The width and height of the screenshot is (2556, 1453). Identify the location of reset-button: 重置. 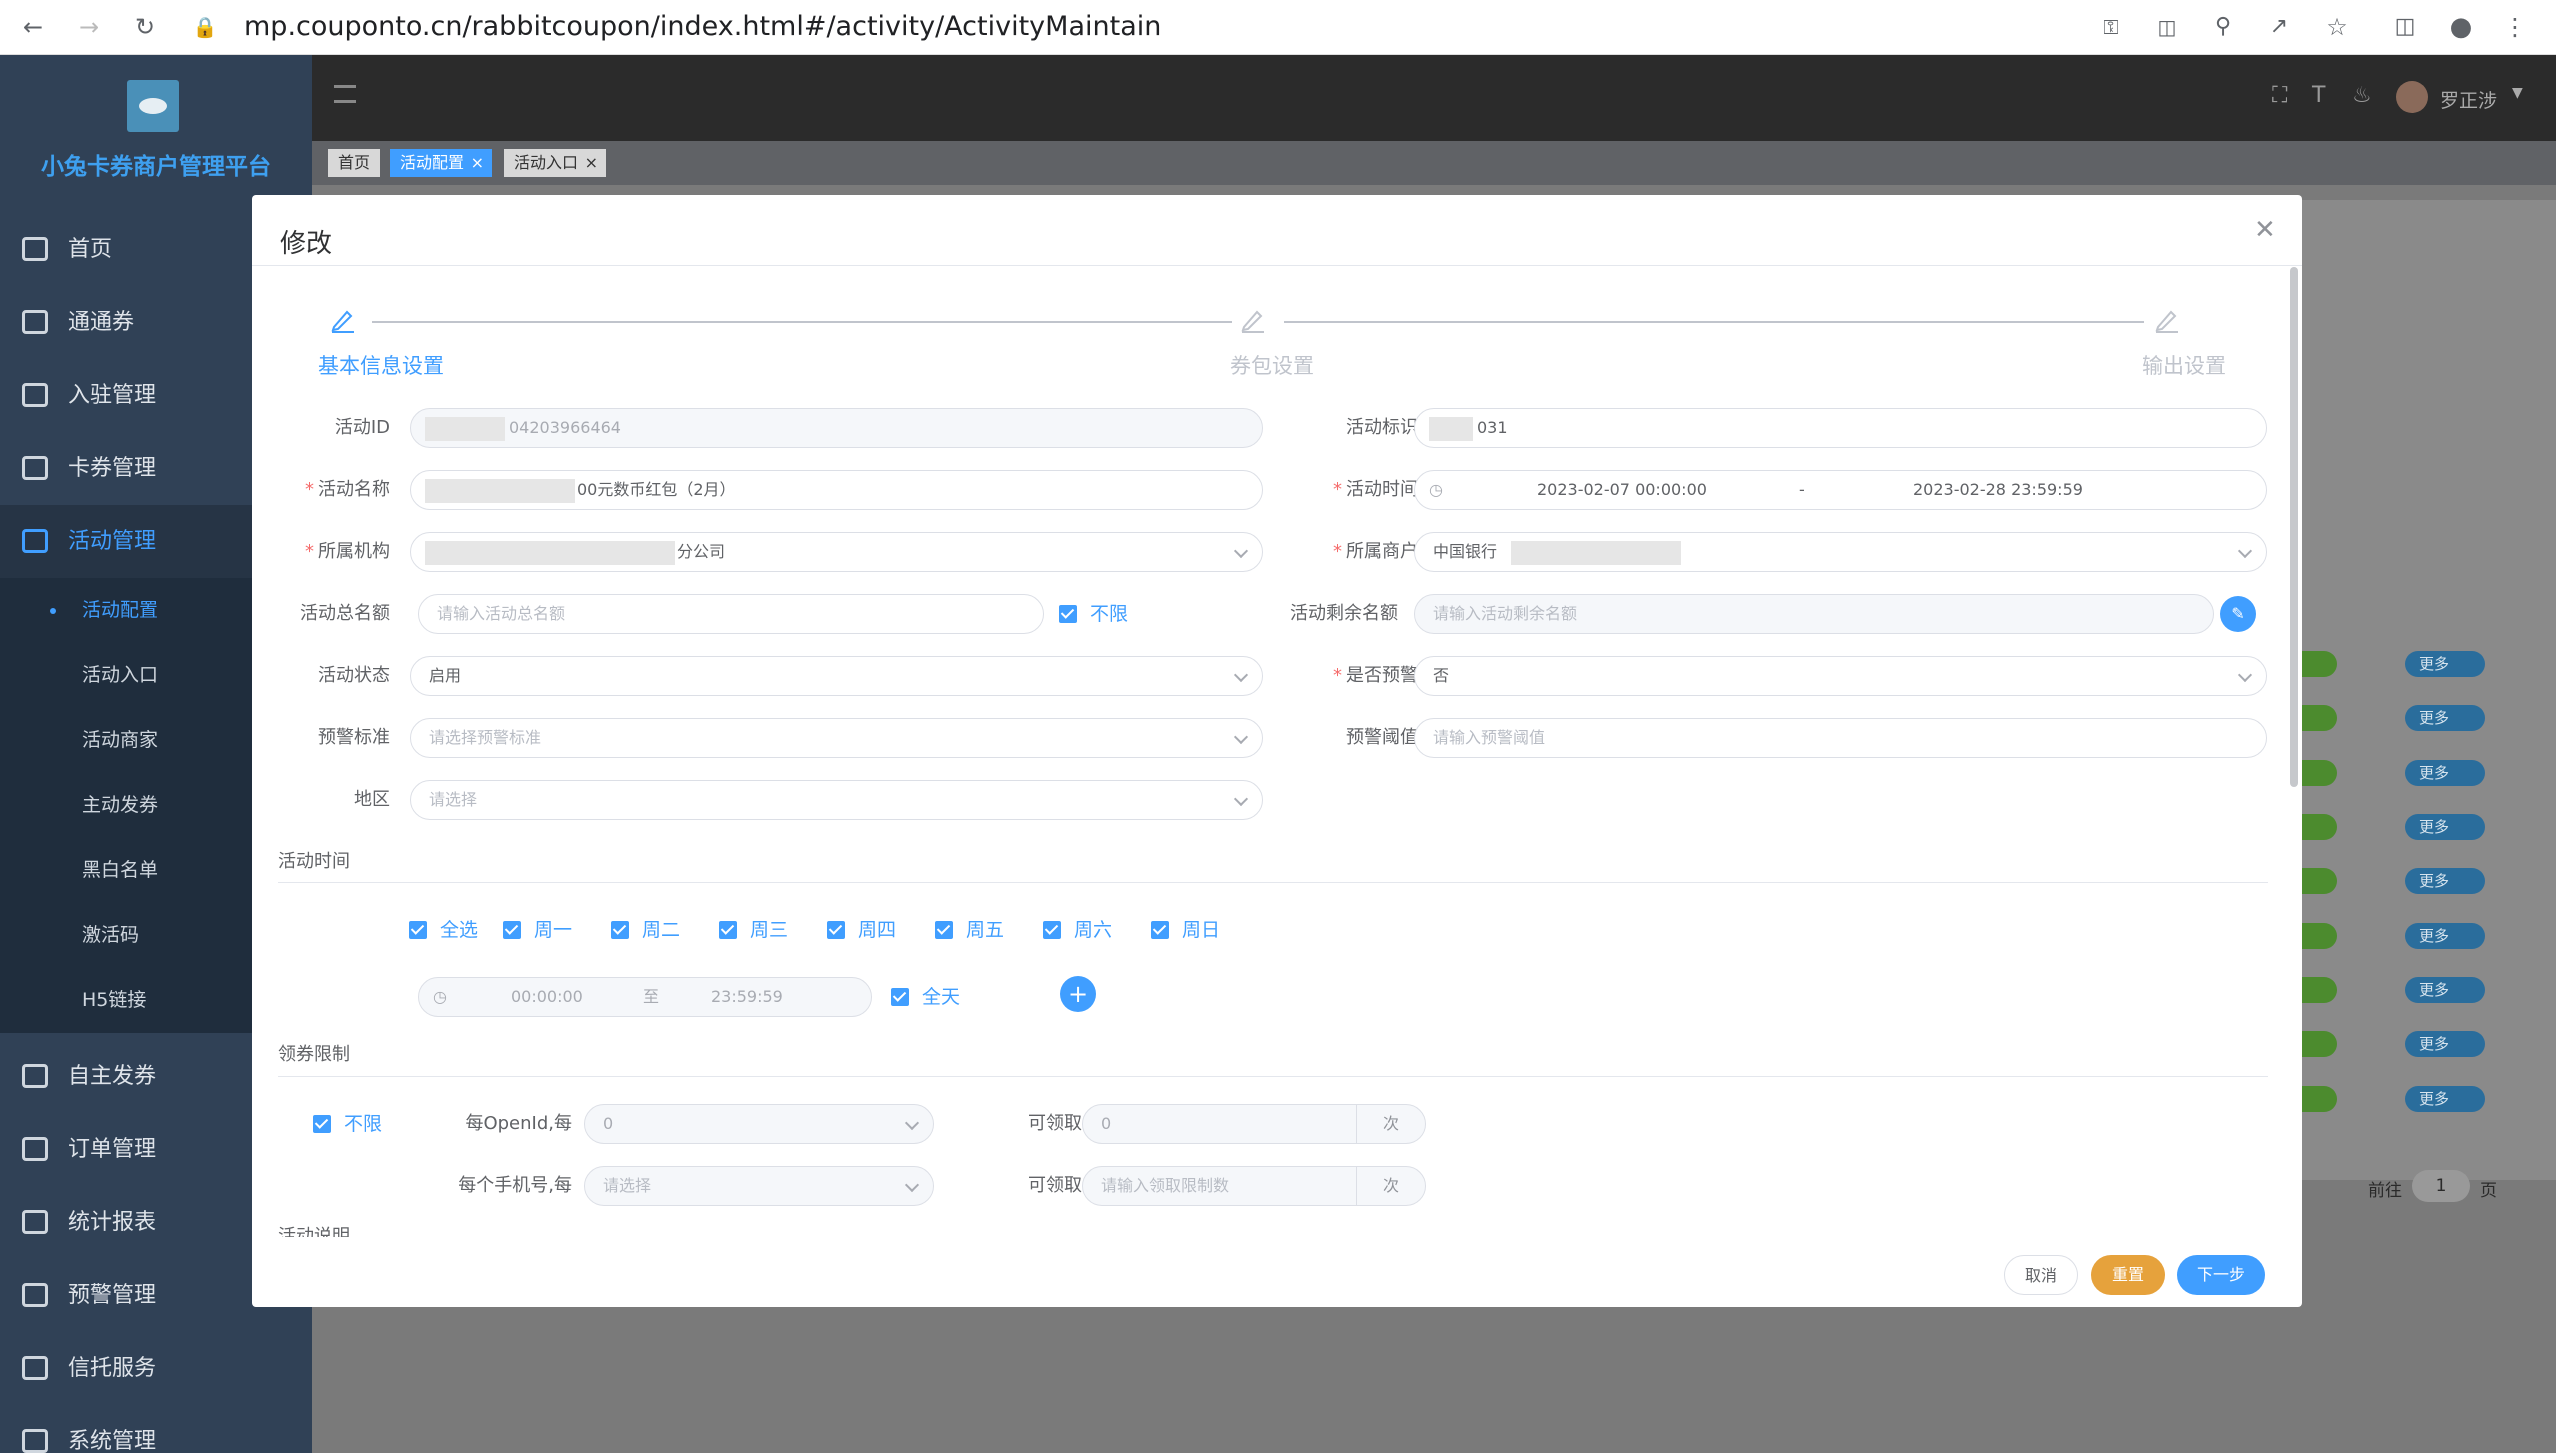
(2128, 1275).